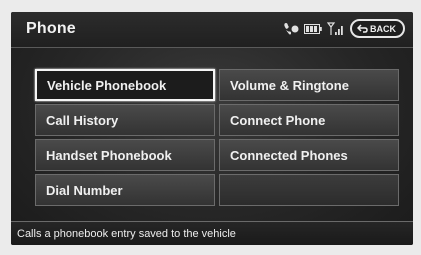  What do you see at coordinates (309, 155) in the screenshot?
I see `connected-phones-button: Connected Phones` at bounding box center [309, 155].